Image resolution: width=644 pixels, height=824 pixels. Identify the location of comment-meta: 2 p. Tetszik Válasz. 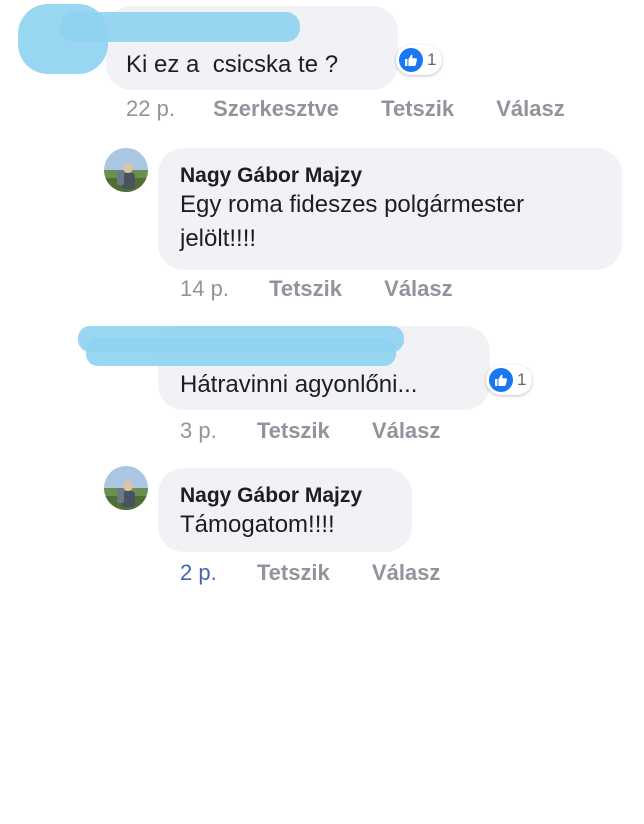
(310, 573).